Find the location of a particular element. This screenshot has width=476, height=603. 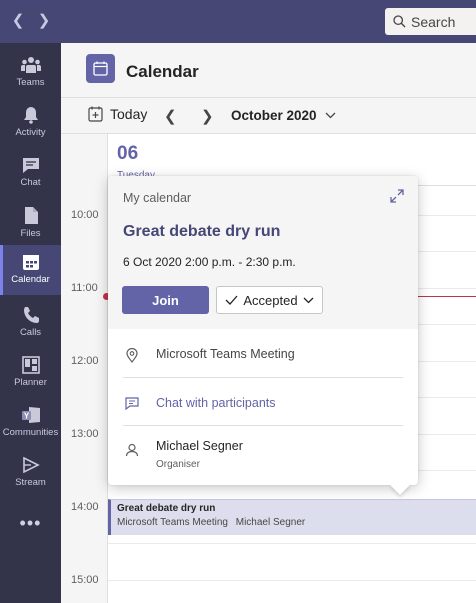

search-icon is located at coordinates (399, 21).